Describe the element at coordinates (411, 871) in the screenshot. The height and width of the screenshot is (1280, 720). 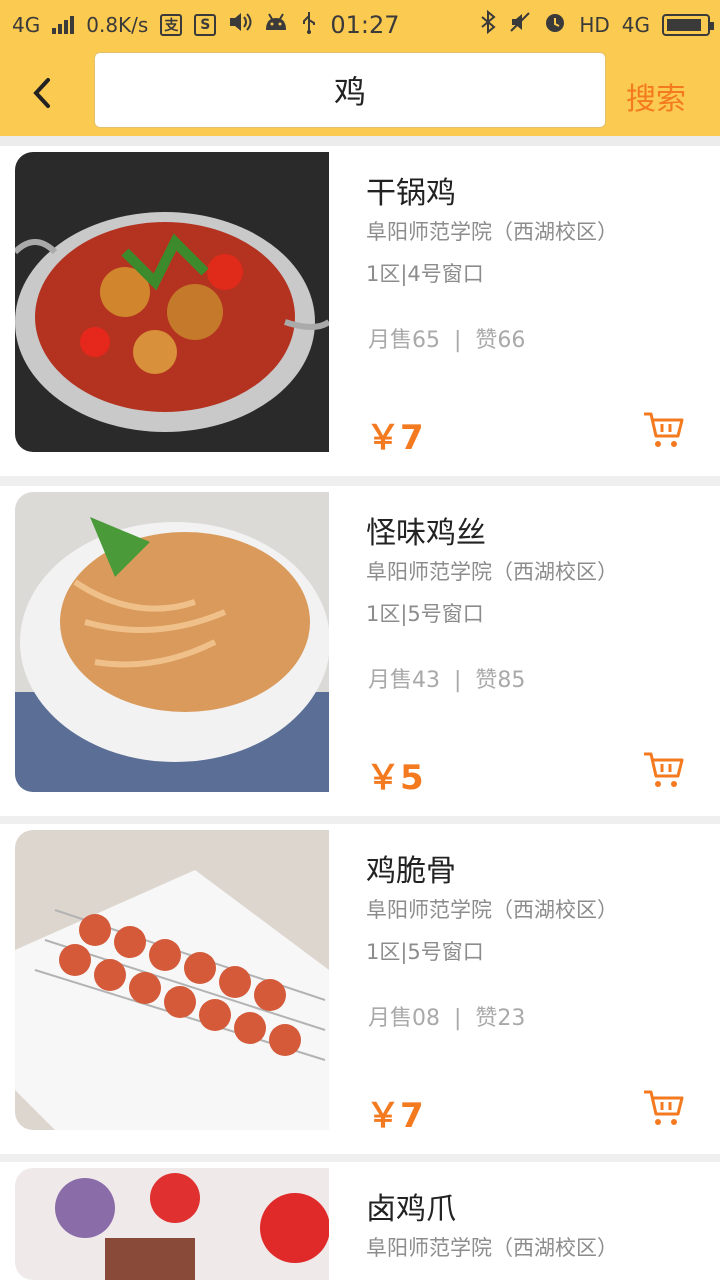
I see `dish-title: 鸡脆骨` at that location.